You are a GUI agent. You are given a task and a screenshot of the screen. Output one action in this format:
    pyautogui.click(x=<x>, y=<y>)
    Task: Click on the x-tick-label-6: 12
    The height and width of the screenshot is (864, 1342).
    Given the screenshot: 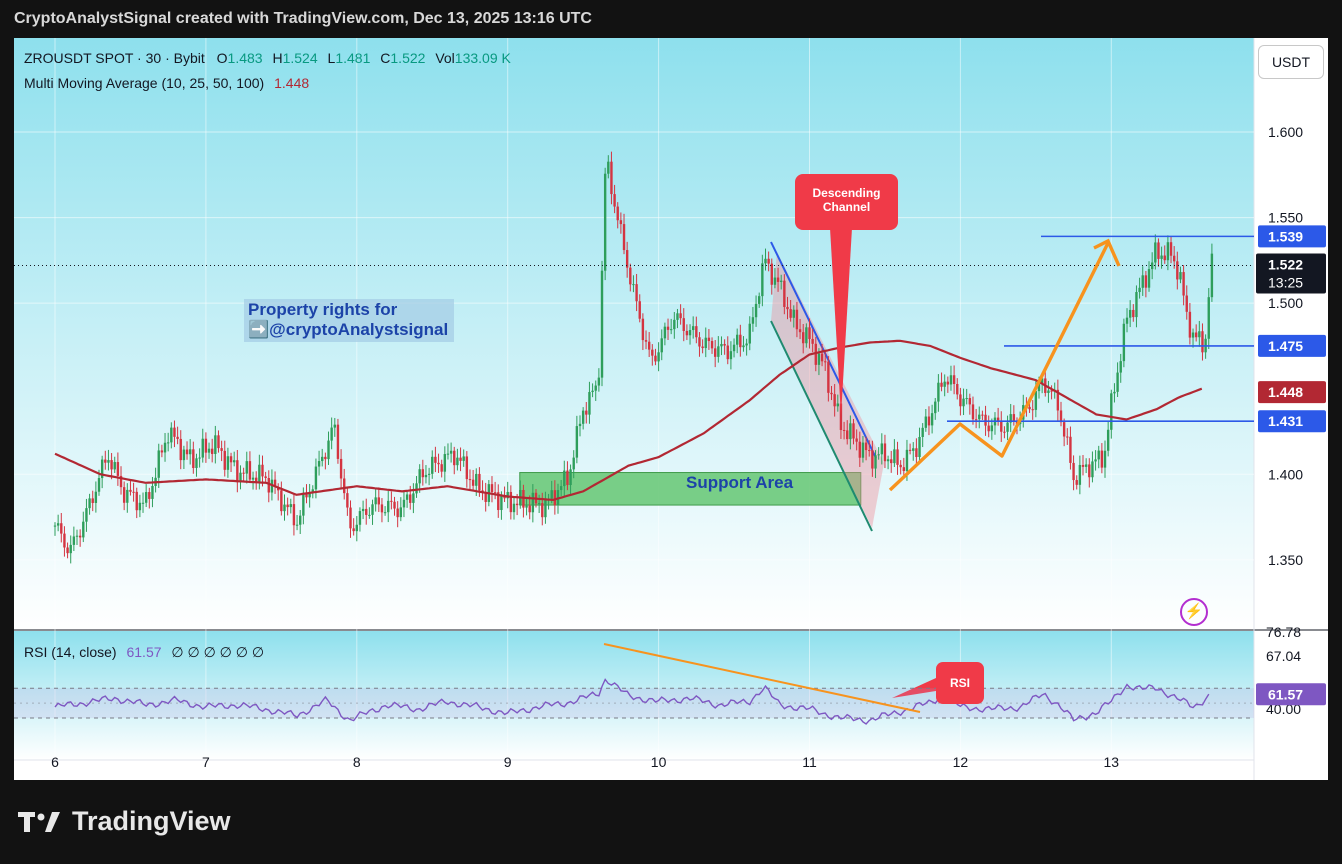 What is the action you would take?
    pyautogui.click(x=961, y=762)
    